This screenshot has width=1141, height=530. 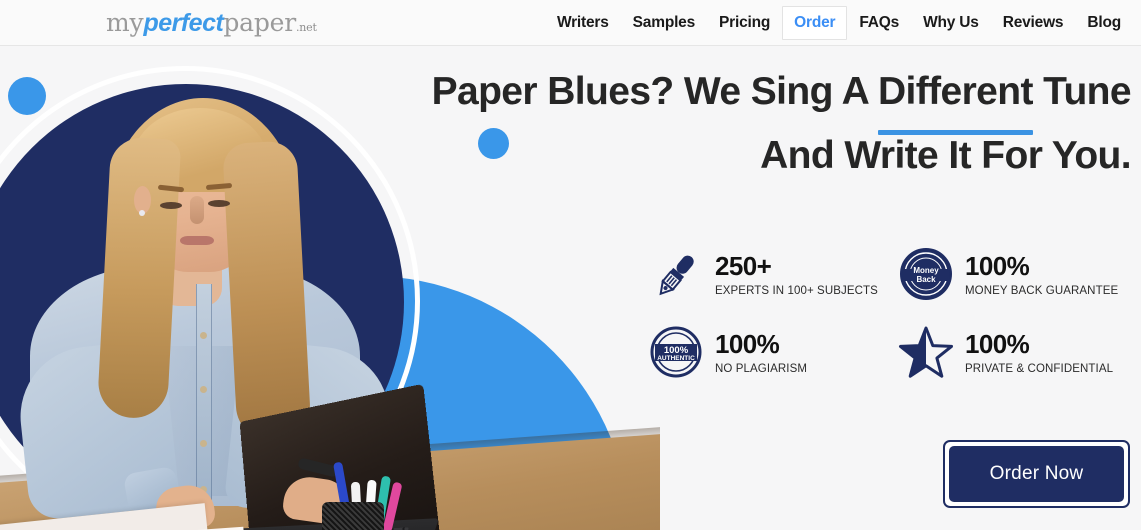 I want to click on logo-part-paper: paper, so click(x=259, y=22).